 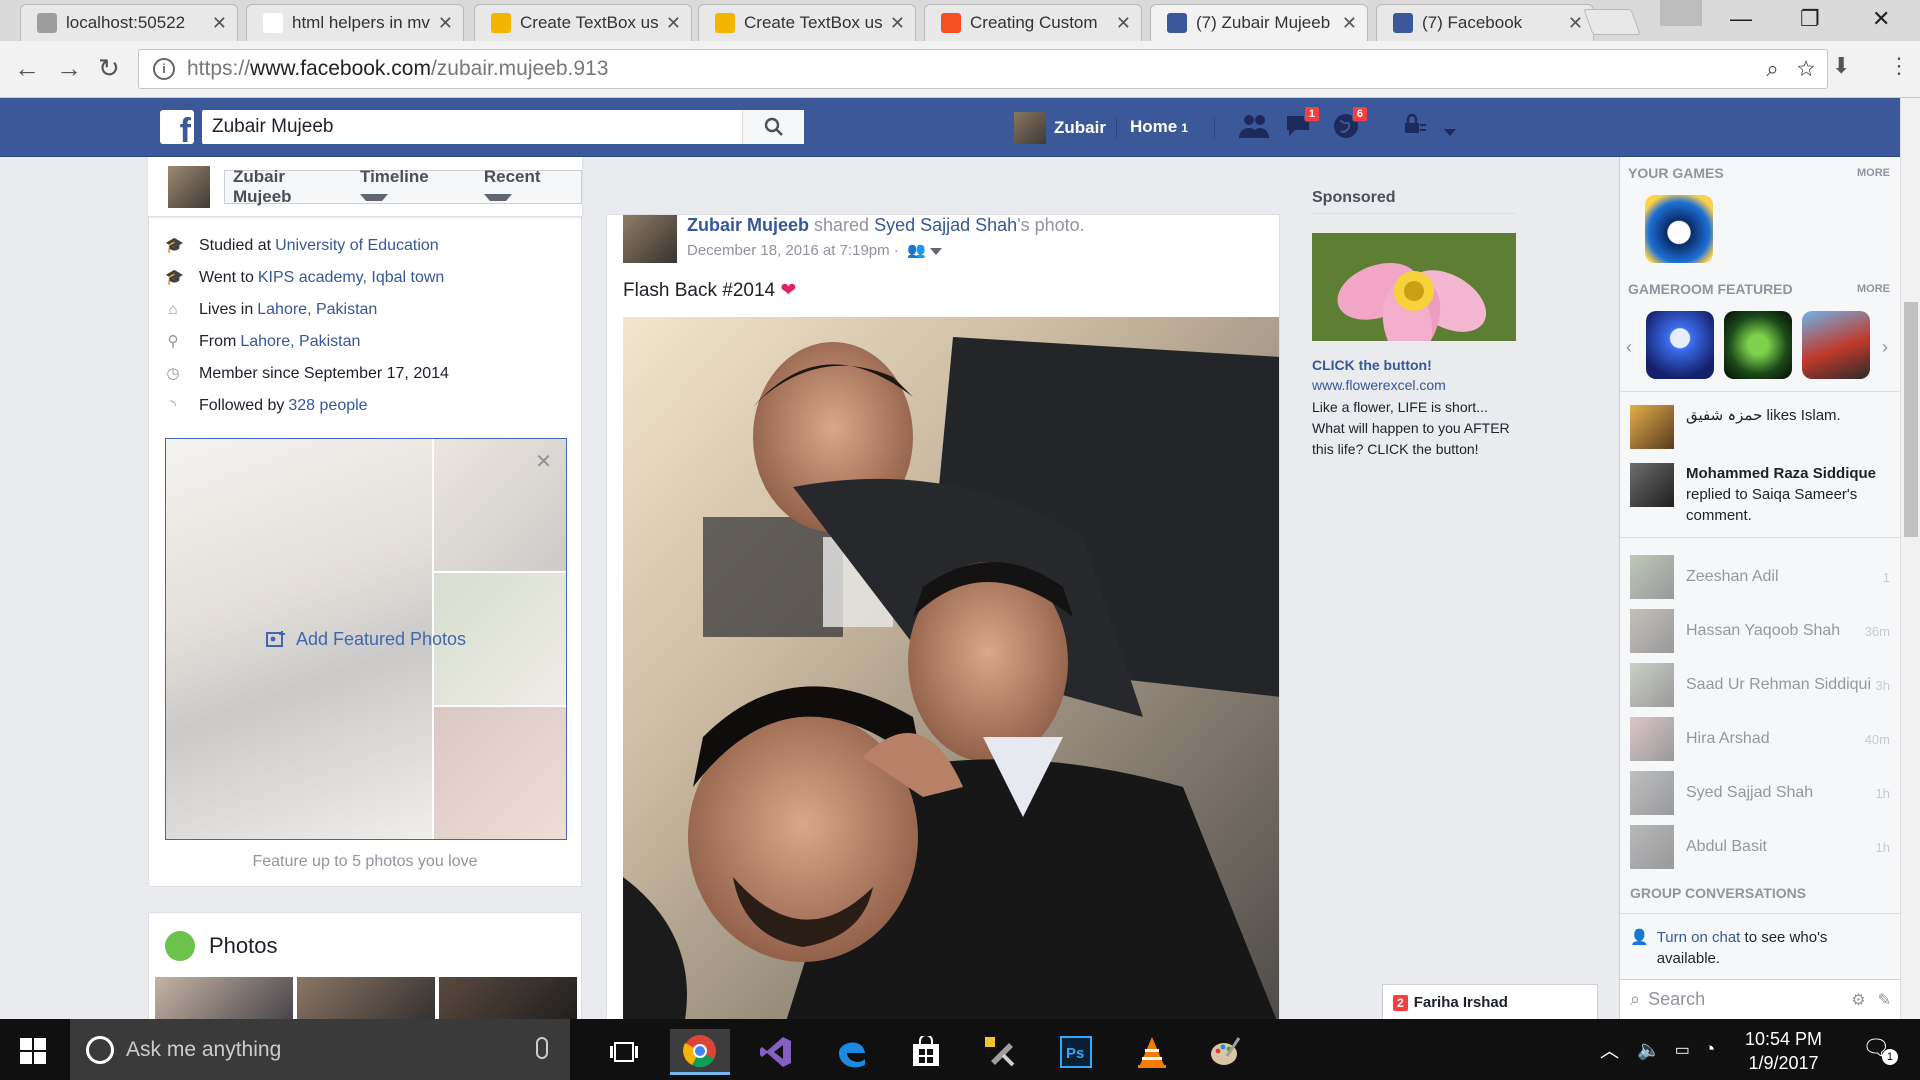 I want to click on new-message-icon: ✎, so click(x=1884, y=1000).